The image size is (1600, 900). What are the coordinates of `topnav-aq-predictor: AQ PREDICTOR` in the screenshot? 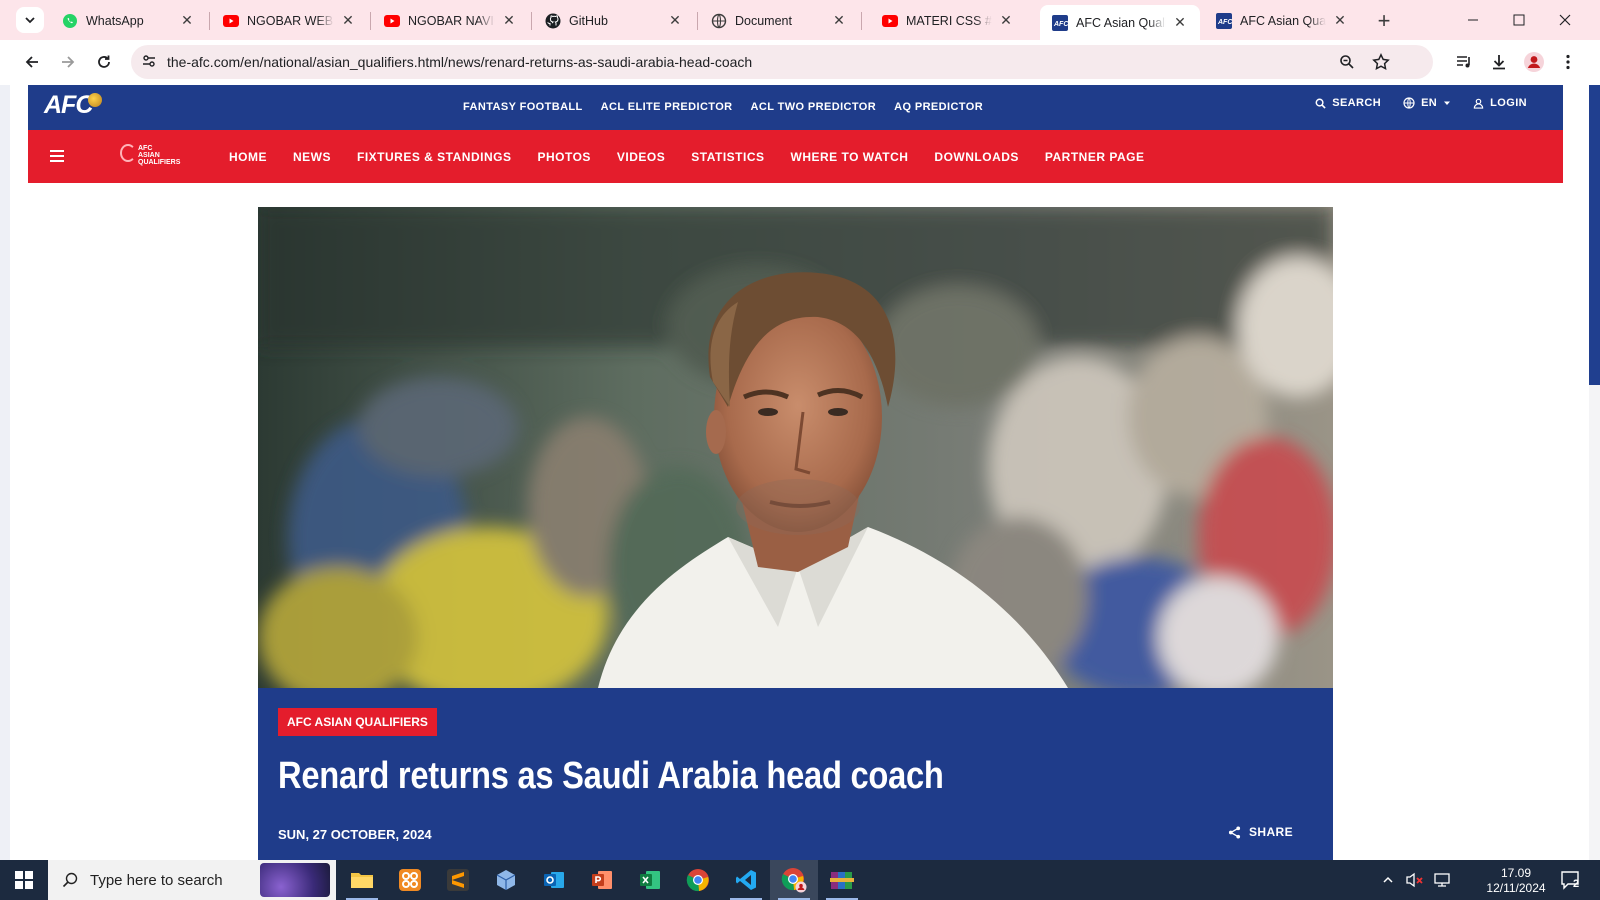 It's located at (938, 107).